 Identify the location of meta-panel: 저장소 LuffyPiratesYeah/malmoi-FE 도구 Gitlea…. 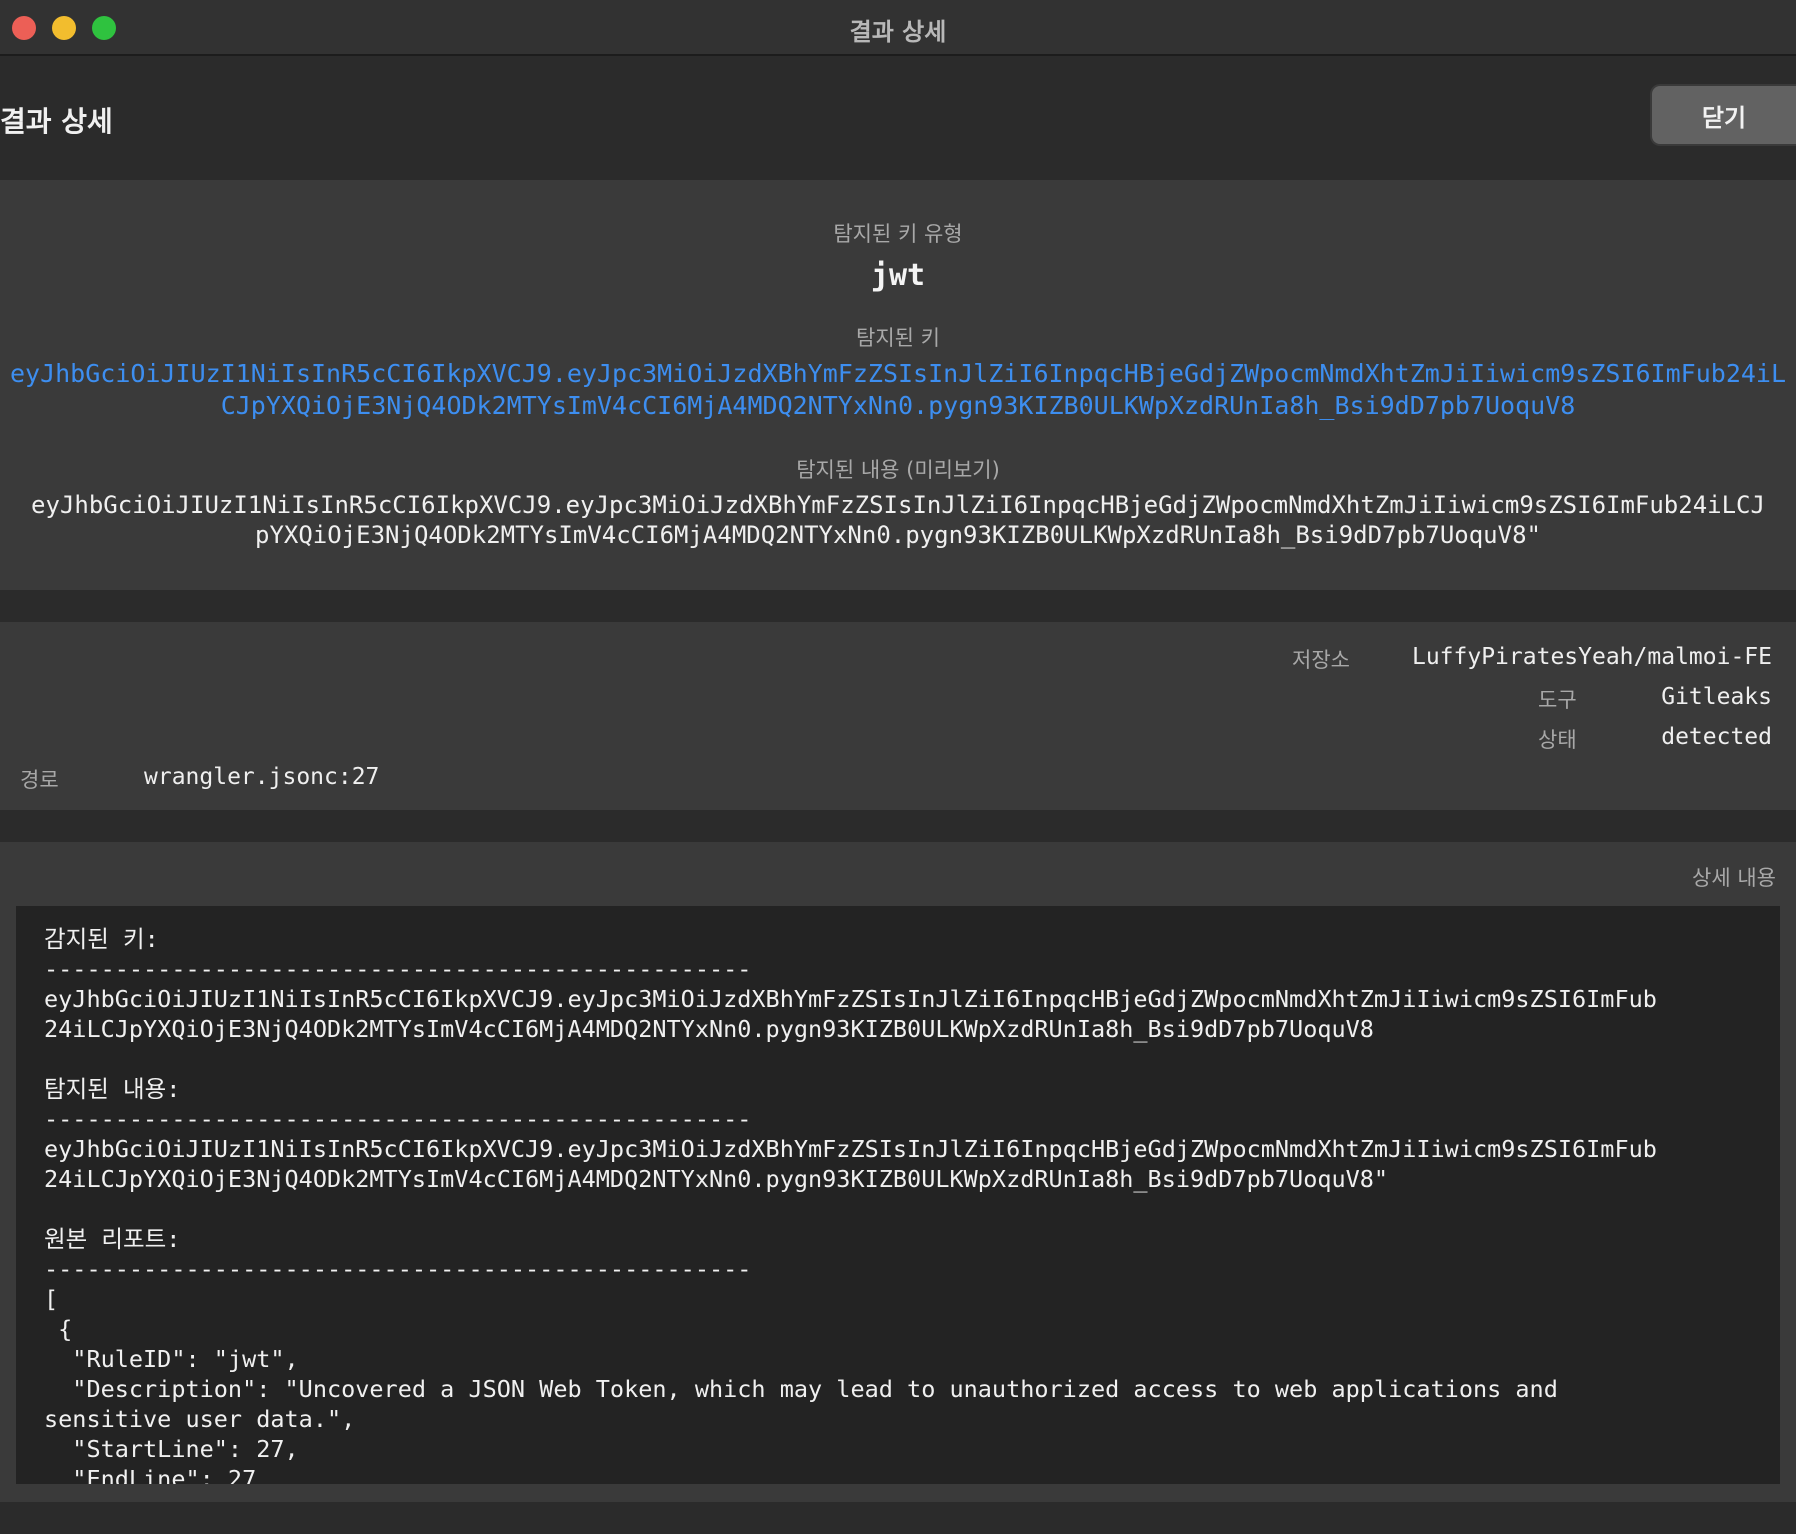
(898, 716).